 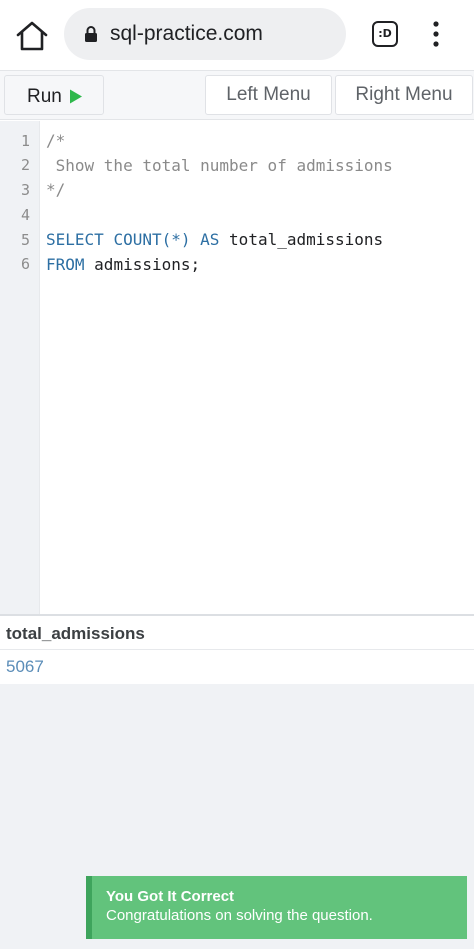 I want to click on line-number: 1, so click(x=25, y=141).